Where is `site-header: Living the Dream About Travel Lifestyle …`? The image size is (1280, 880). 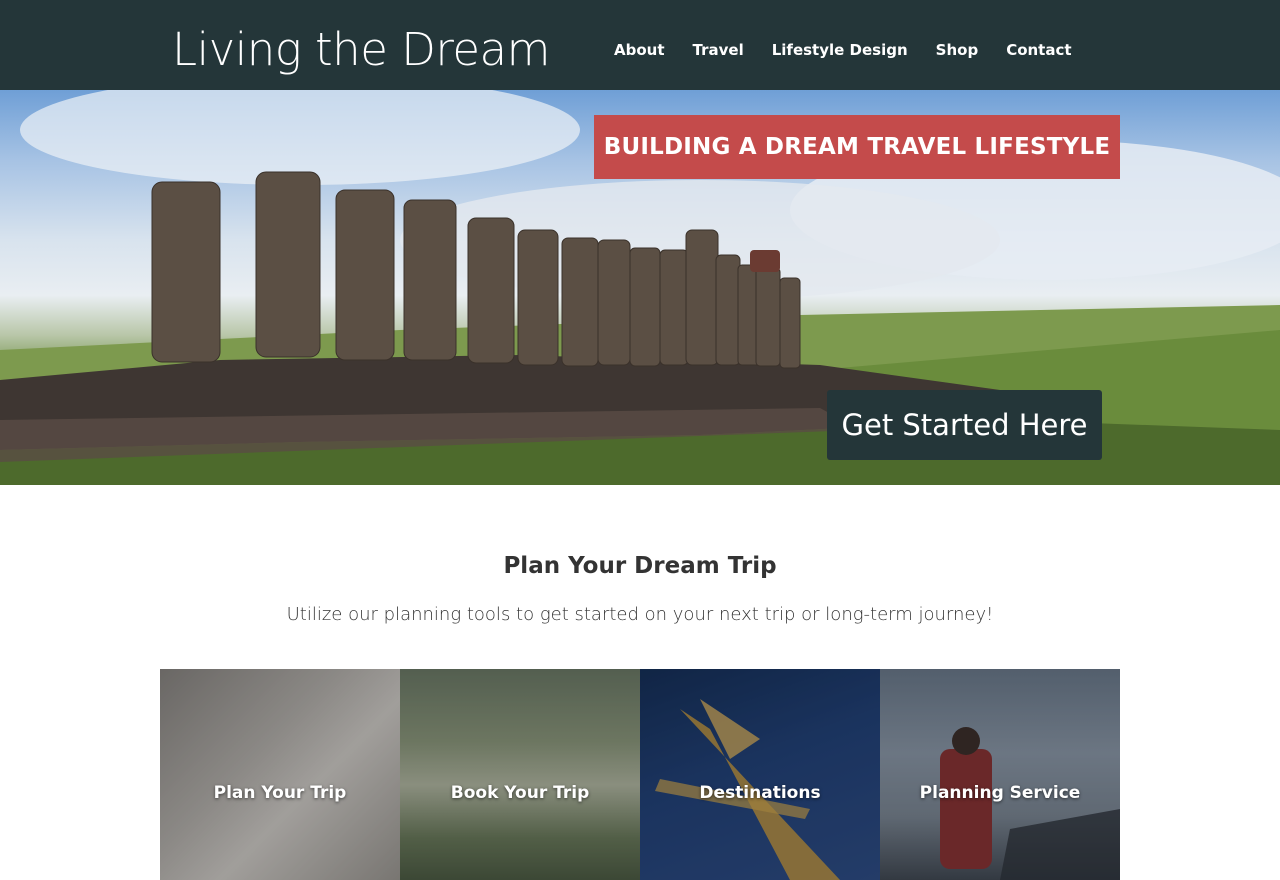
site-header: Living the Dream About Travel Lifestyle … is located at coordinates (640, 45).